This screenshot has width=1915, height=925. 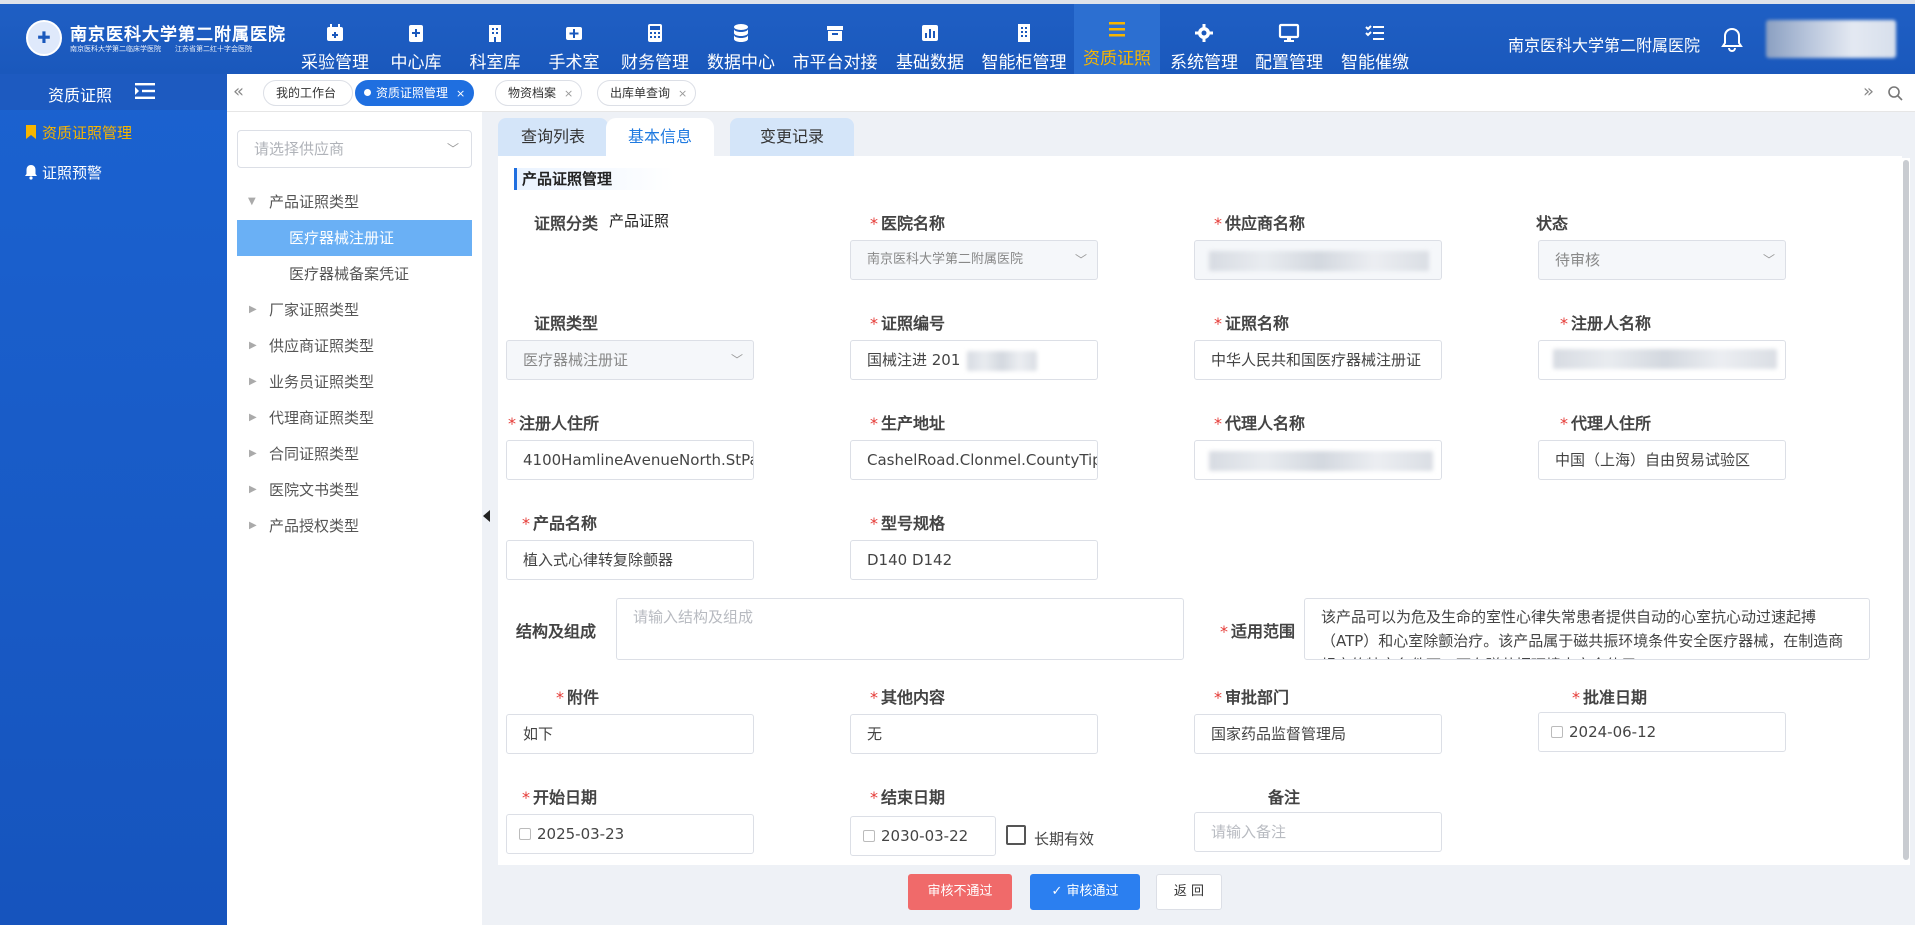 I want to click on nav-label: 财务管理, so click(x=655, y=63).